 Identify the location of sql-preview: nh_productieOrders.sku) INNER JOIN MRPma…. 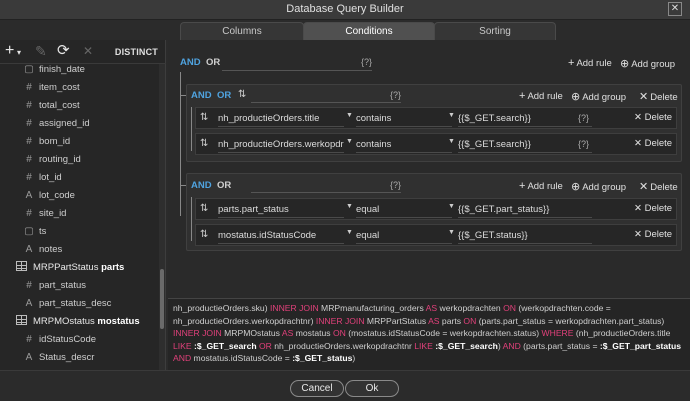
(429, 334).